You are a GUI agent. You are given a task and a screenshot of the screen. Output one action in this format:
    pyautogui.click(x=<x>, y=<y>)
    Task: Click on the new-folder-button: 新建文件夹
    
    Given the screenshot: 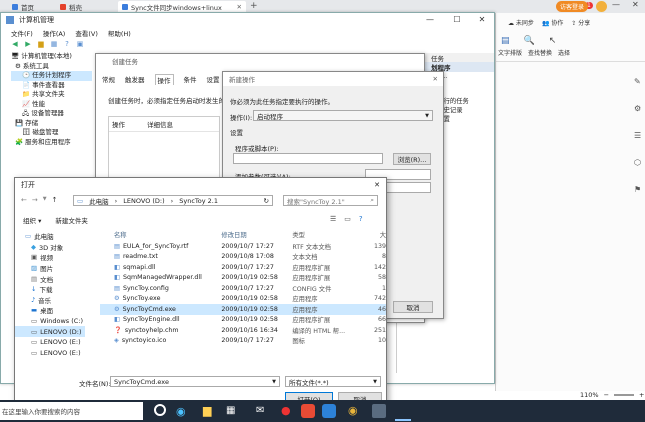 What is the action you would take?
    pyautogui.click(x=71, y=220)
    